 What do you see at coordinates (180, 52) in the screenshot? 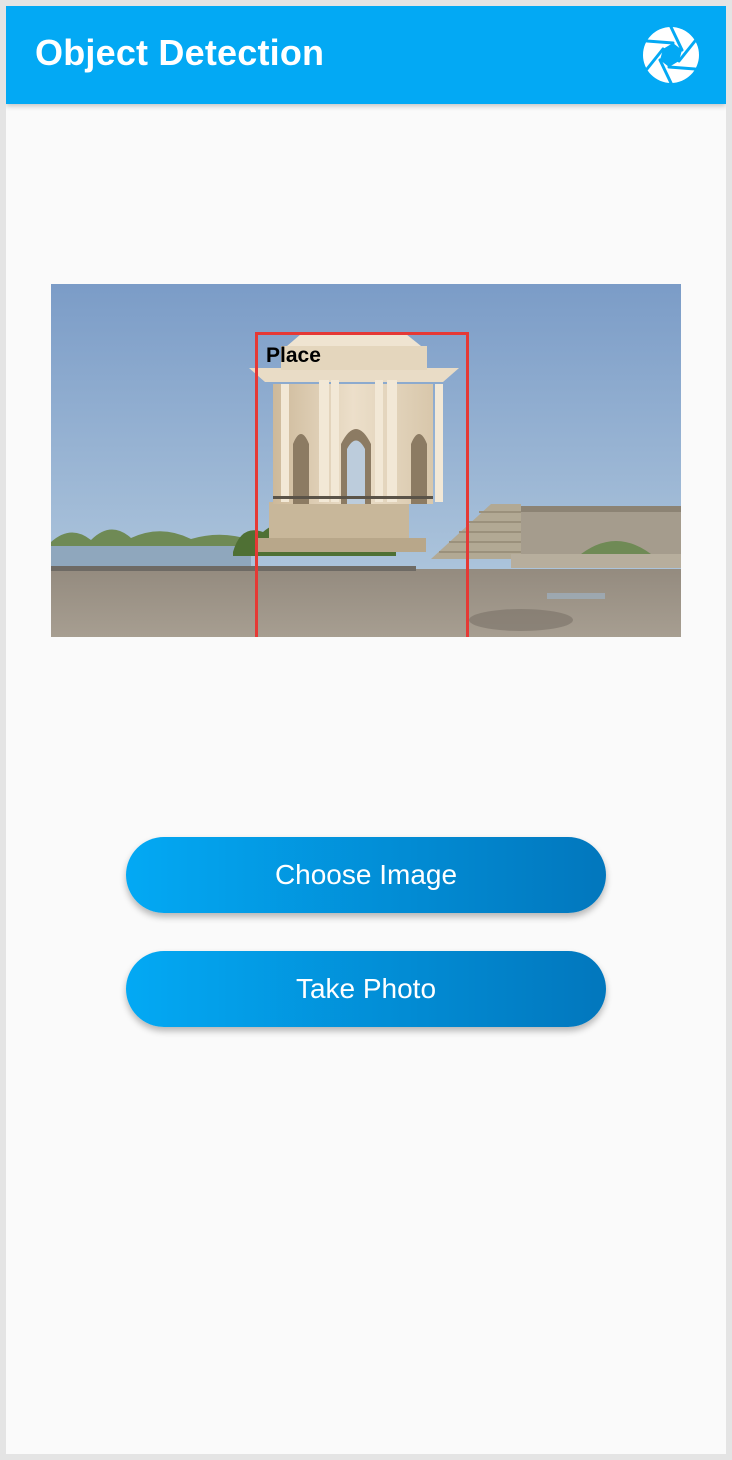
I see `app-title: Object Detection` at bounding box center [180, 52].